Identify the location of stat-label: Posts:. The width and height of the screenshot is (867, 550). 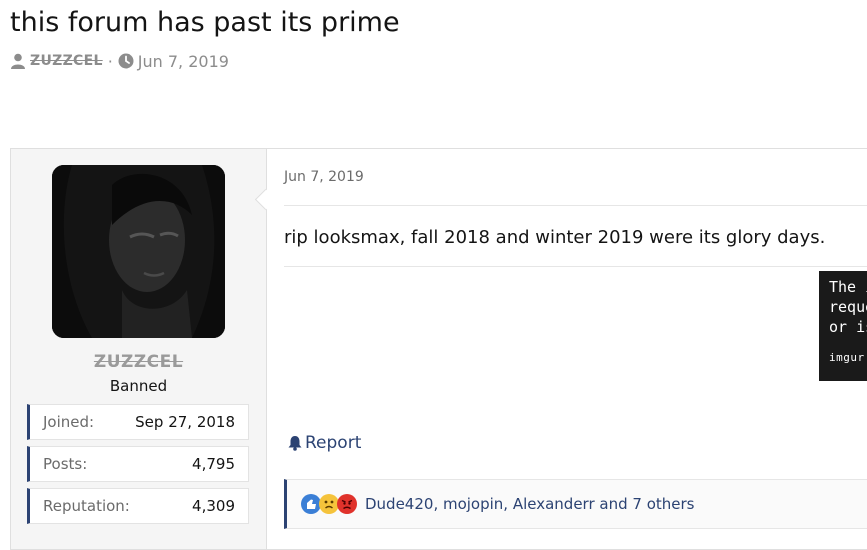
(65, 464).